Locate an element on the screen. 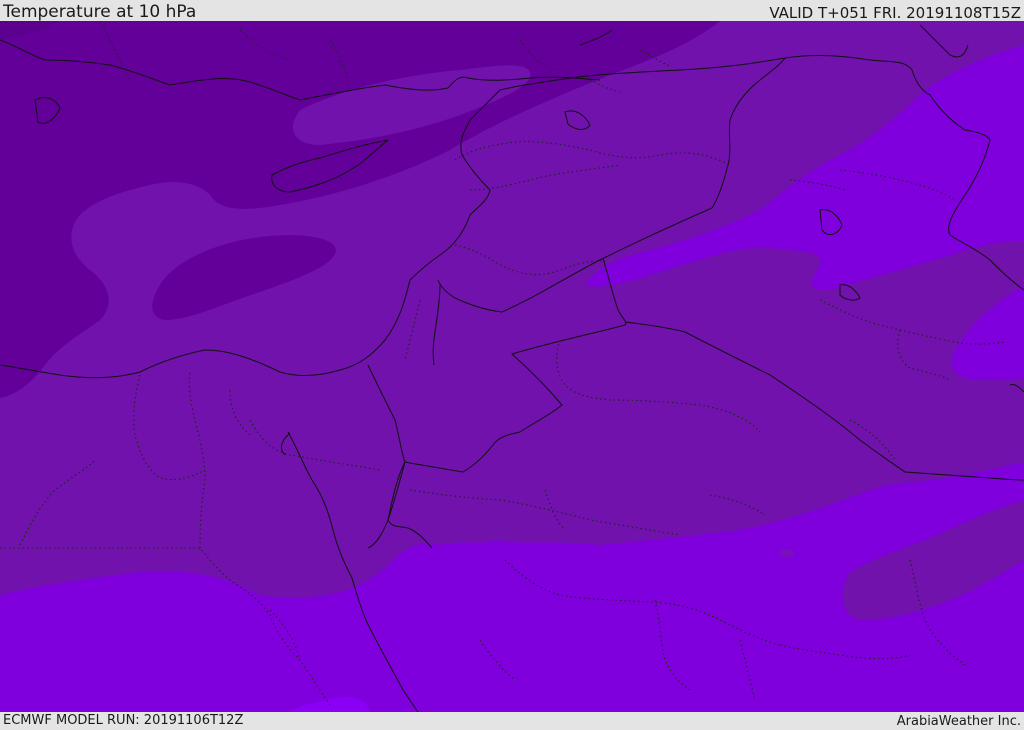  valid-time-label: VALID T+051 FRI. 20191108T15Z is located at coordinates (895, 13).